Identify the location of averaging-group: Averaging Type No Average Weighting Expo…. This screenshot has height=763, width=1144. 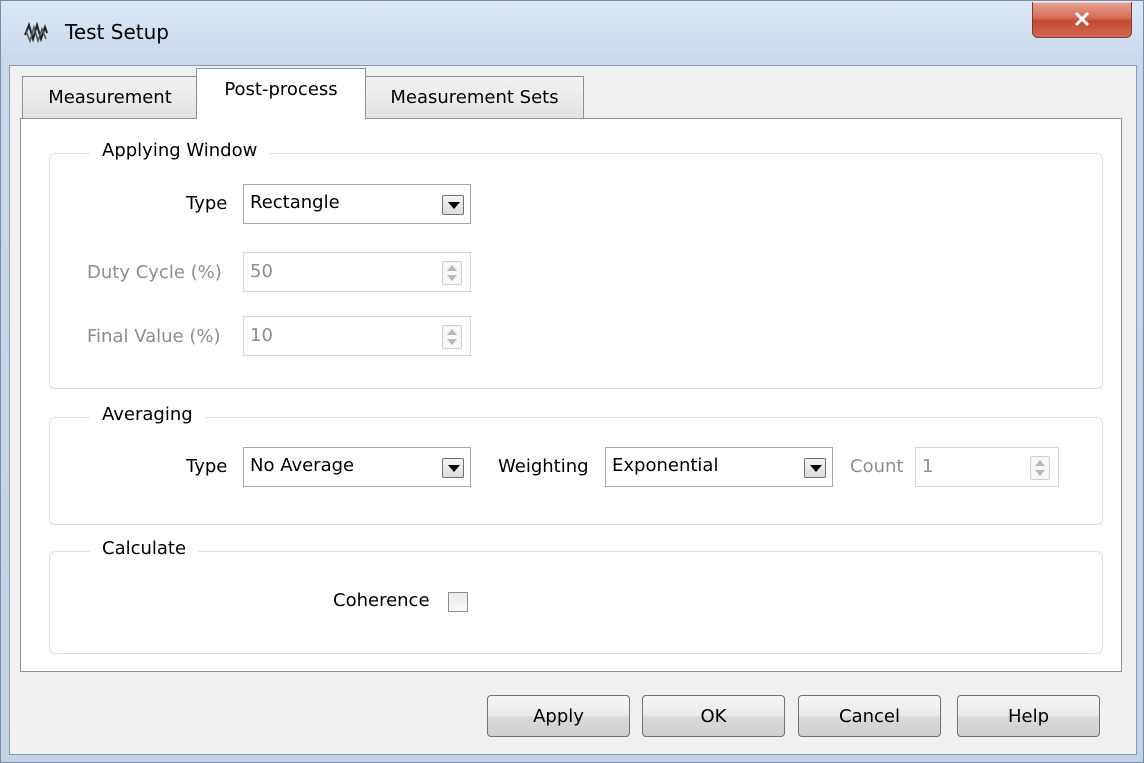
(576, 464).